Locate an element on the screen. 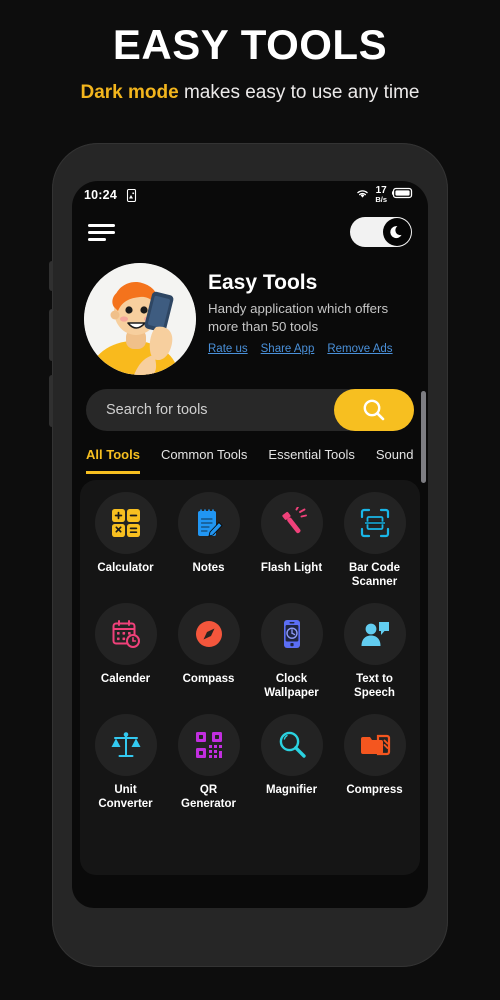 Image resolution: width=500 pixels, height=1000 pixels. tool-text-to-speech: Text to Speech is located at coordinates (374, 651).